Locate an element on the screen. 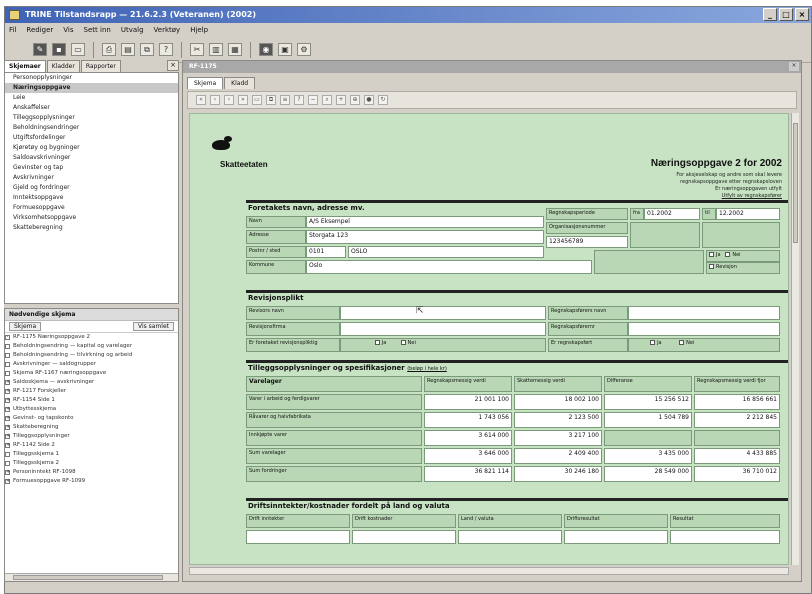  tab-reports: Rapporter is located at coordinates (100, 66).